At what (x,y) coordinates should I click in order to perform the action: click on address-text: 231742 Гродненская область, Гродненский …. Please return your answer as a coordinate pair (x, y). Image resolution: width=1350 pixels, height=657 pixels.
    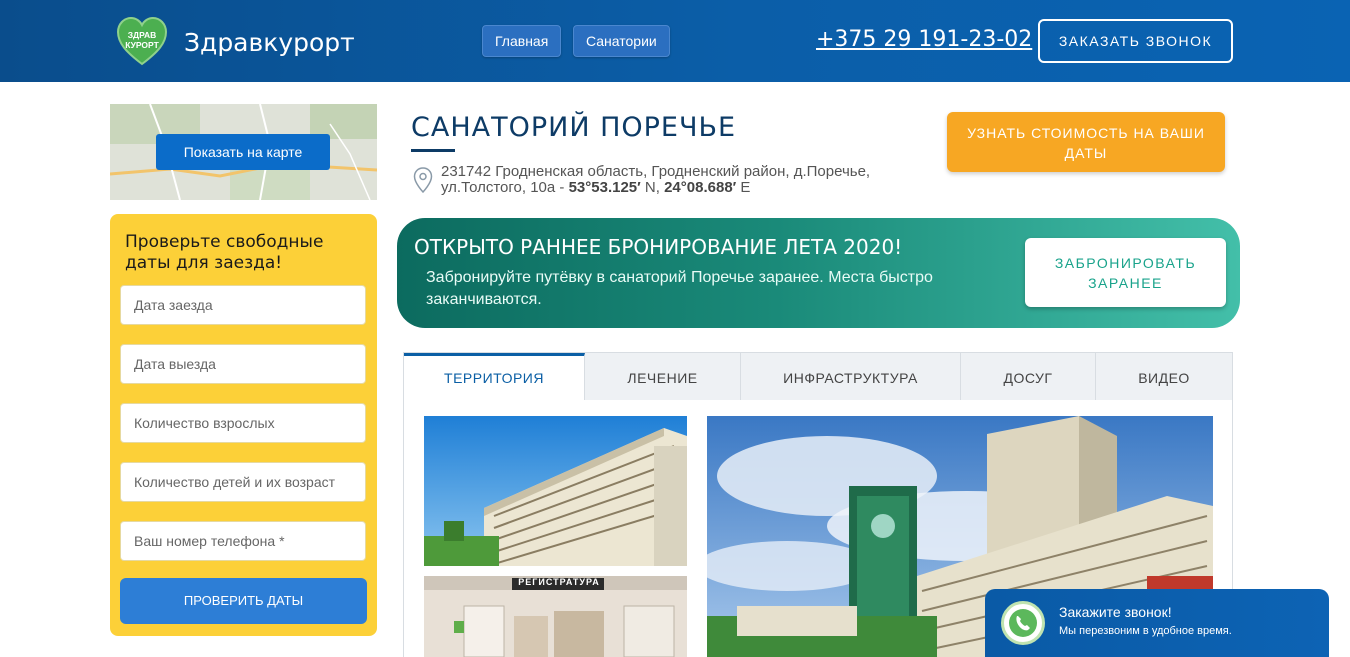
    Looking at the image, I should click on (666, 180).